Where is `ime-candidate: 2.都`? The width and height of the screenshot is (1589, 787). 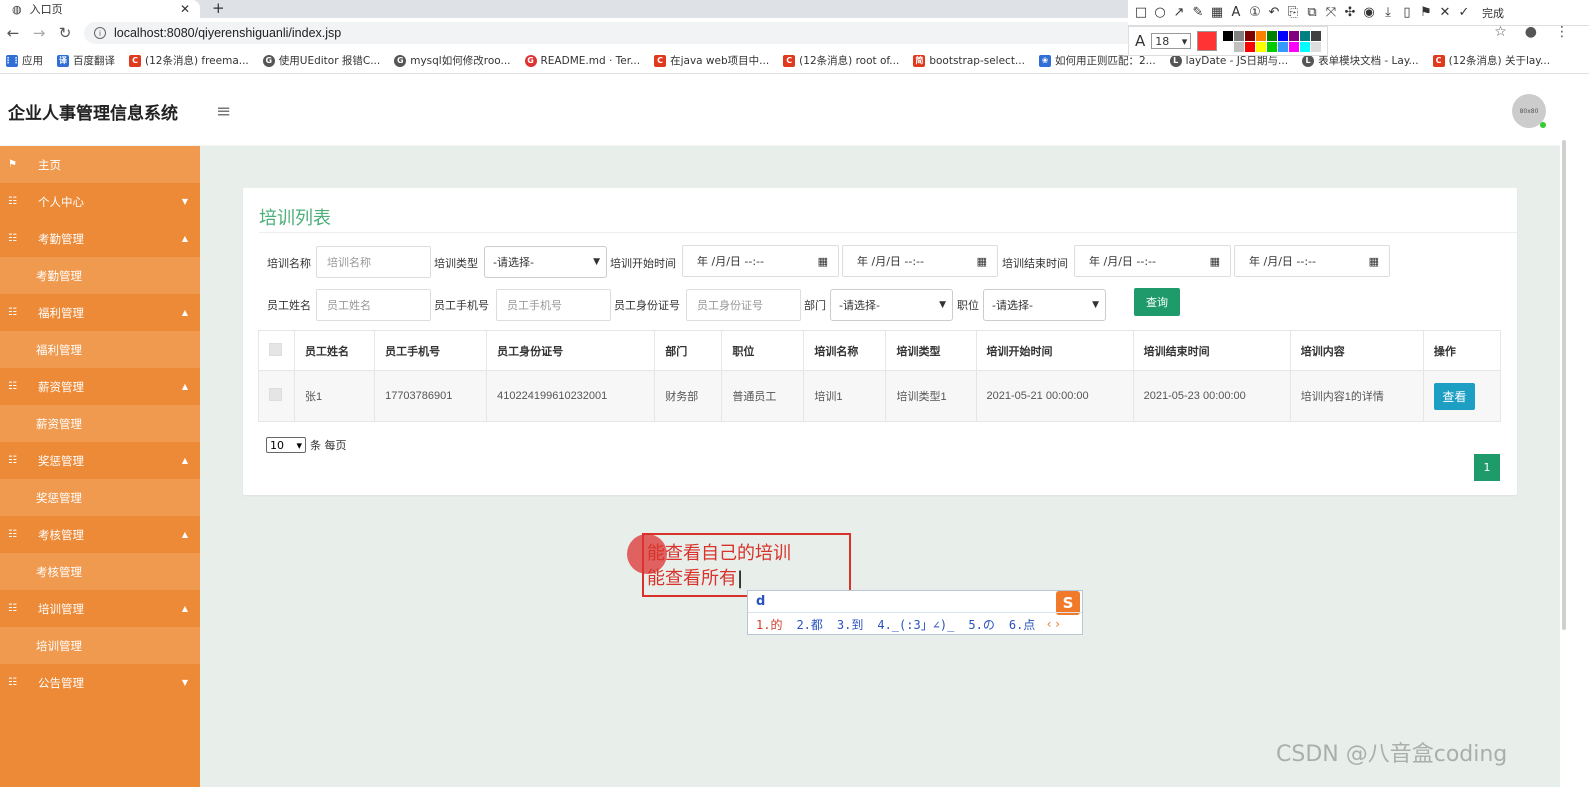
ime-candidate: 2.都 is located at coordinates (809, 624).